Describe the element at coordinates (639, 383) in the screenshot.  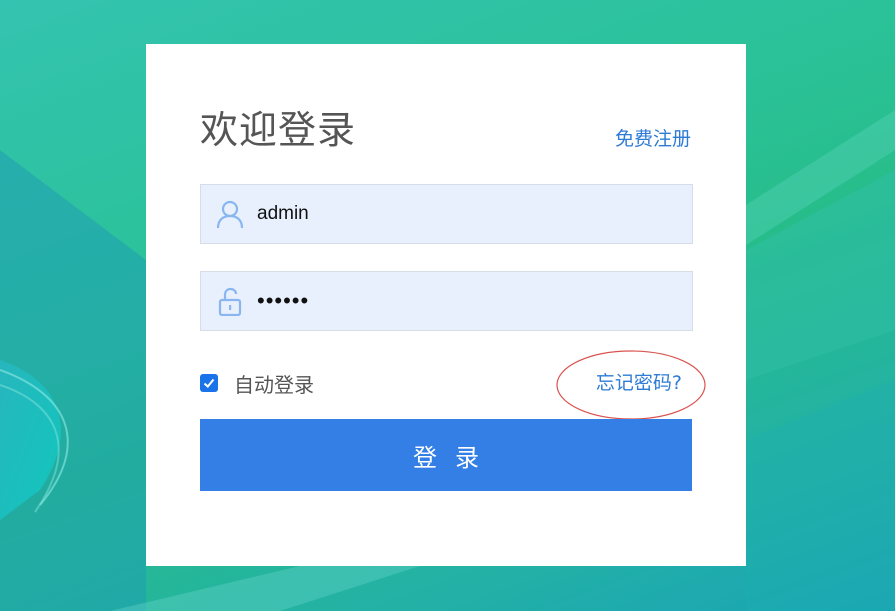
I see `forgot-password-link: 忘记密码?` at that location.